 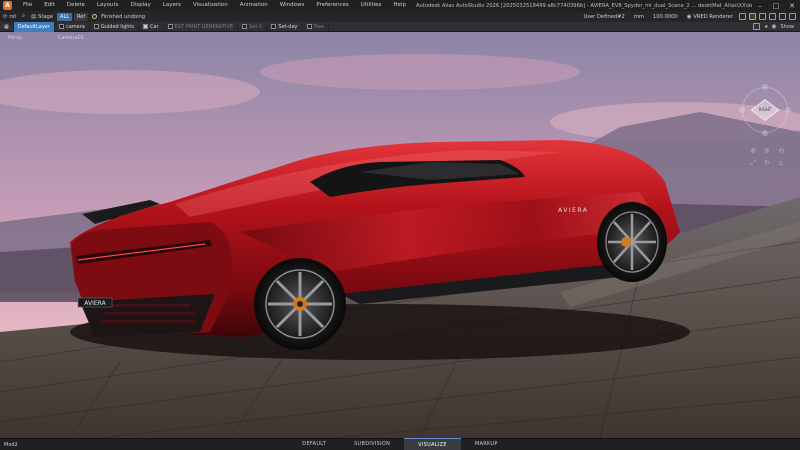 What do you see at coordinates (34, 16) in the screenshot?
I see `stage-icon: ▤` at bounding box center [34, 16].